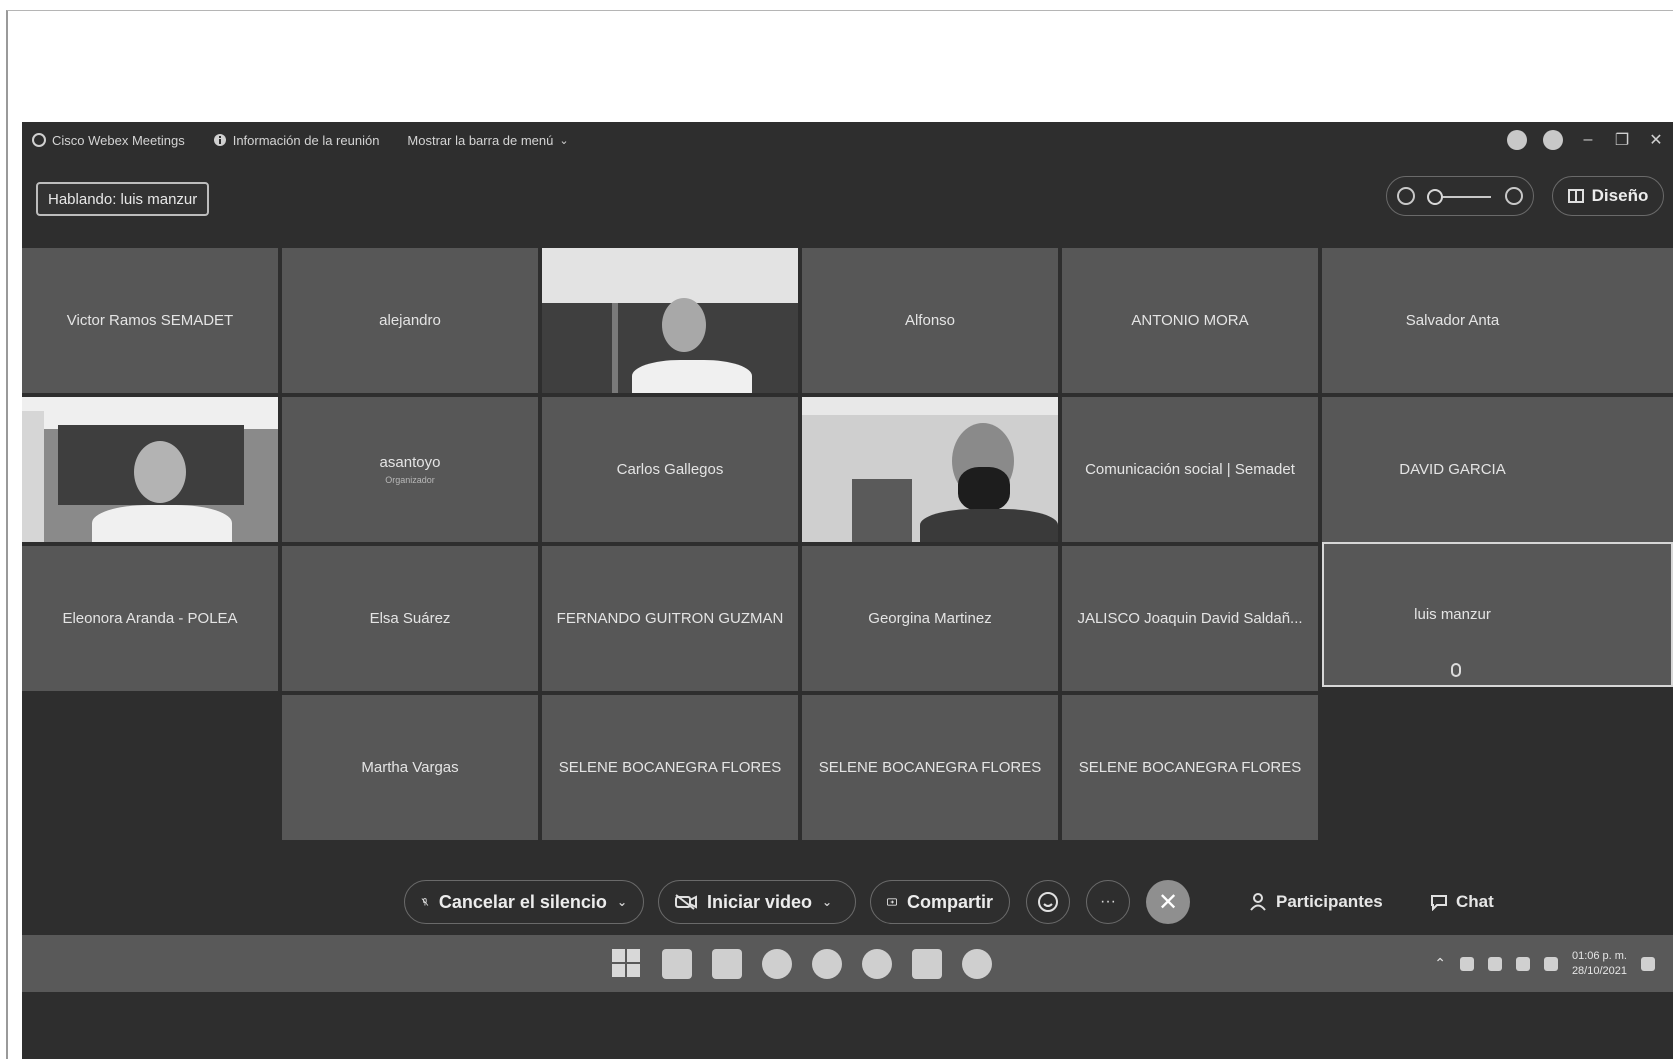 Image resolution: width=1673 pixels, height=1059 pixels. What do you see at coordinates (1620, 195) in the screenshot?
I see `layout-label: Diseño` at bounding box center [1620, 195].